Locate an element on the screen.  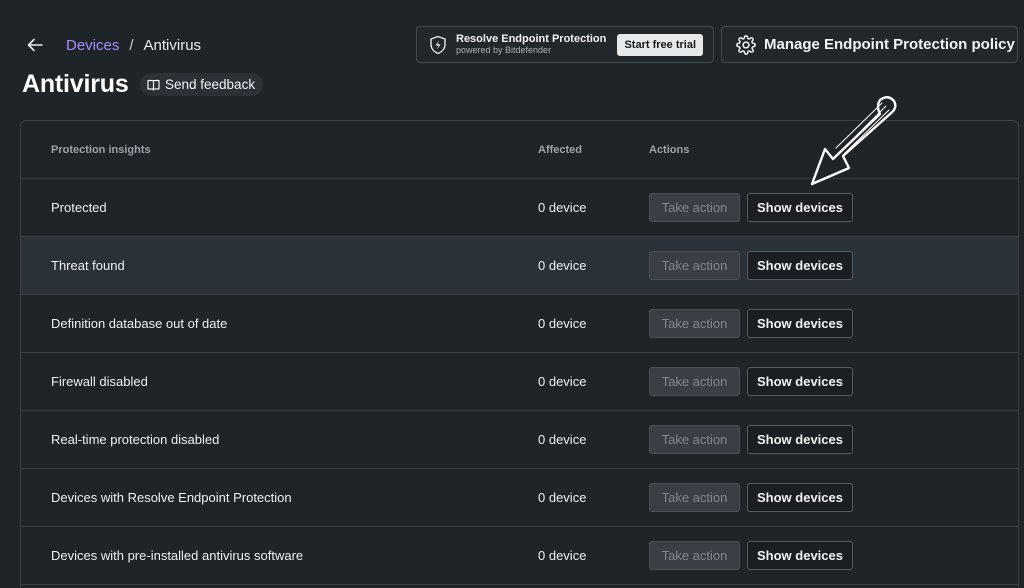
shield-bolt-icon is located at coordinates (438, 44).